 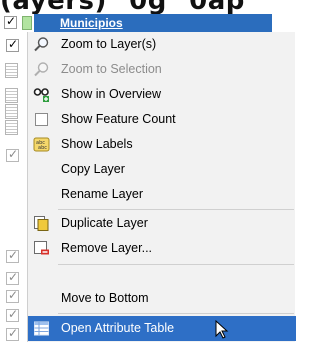 I want to click on menu-item-show-labels: abc abc Show Labels, so click(x=162, y=144).